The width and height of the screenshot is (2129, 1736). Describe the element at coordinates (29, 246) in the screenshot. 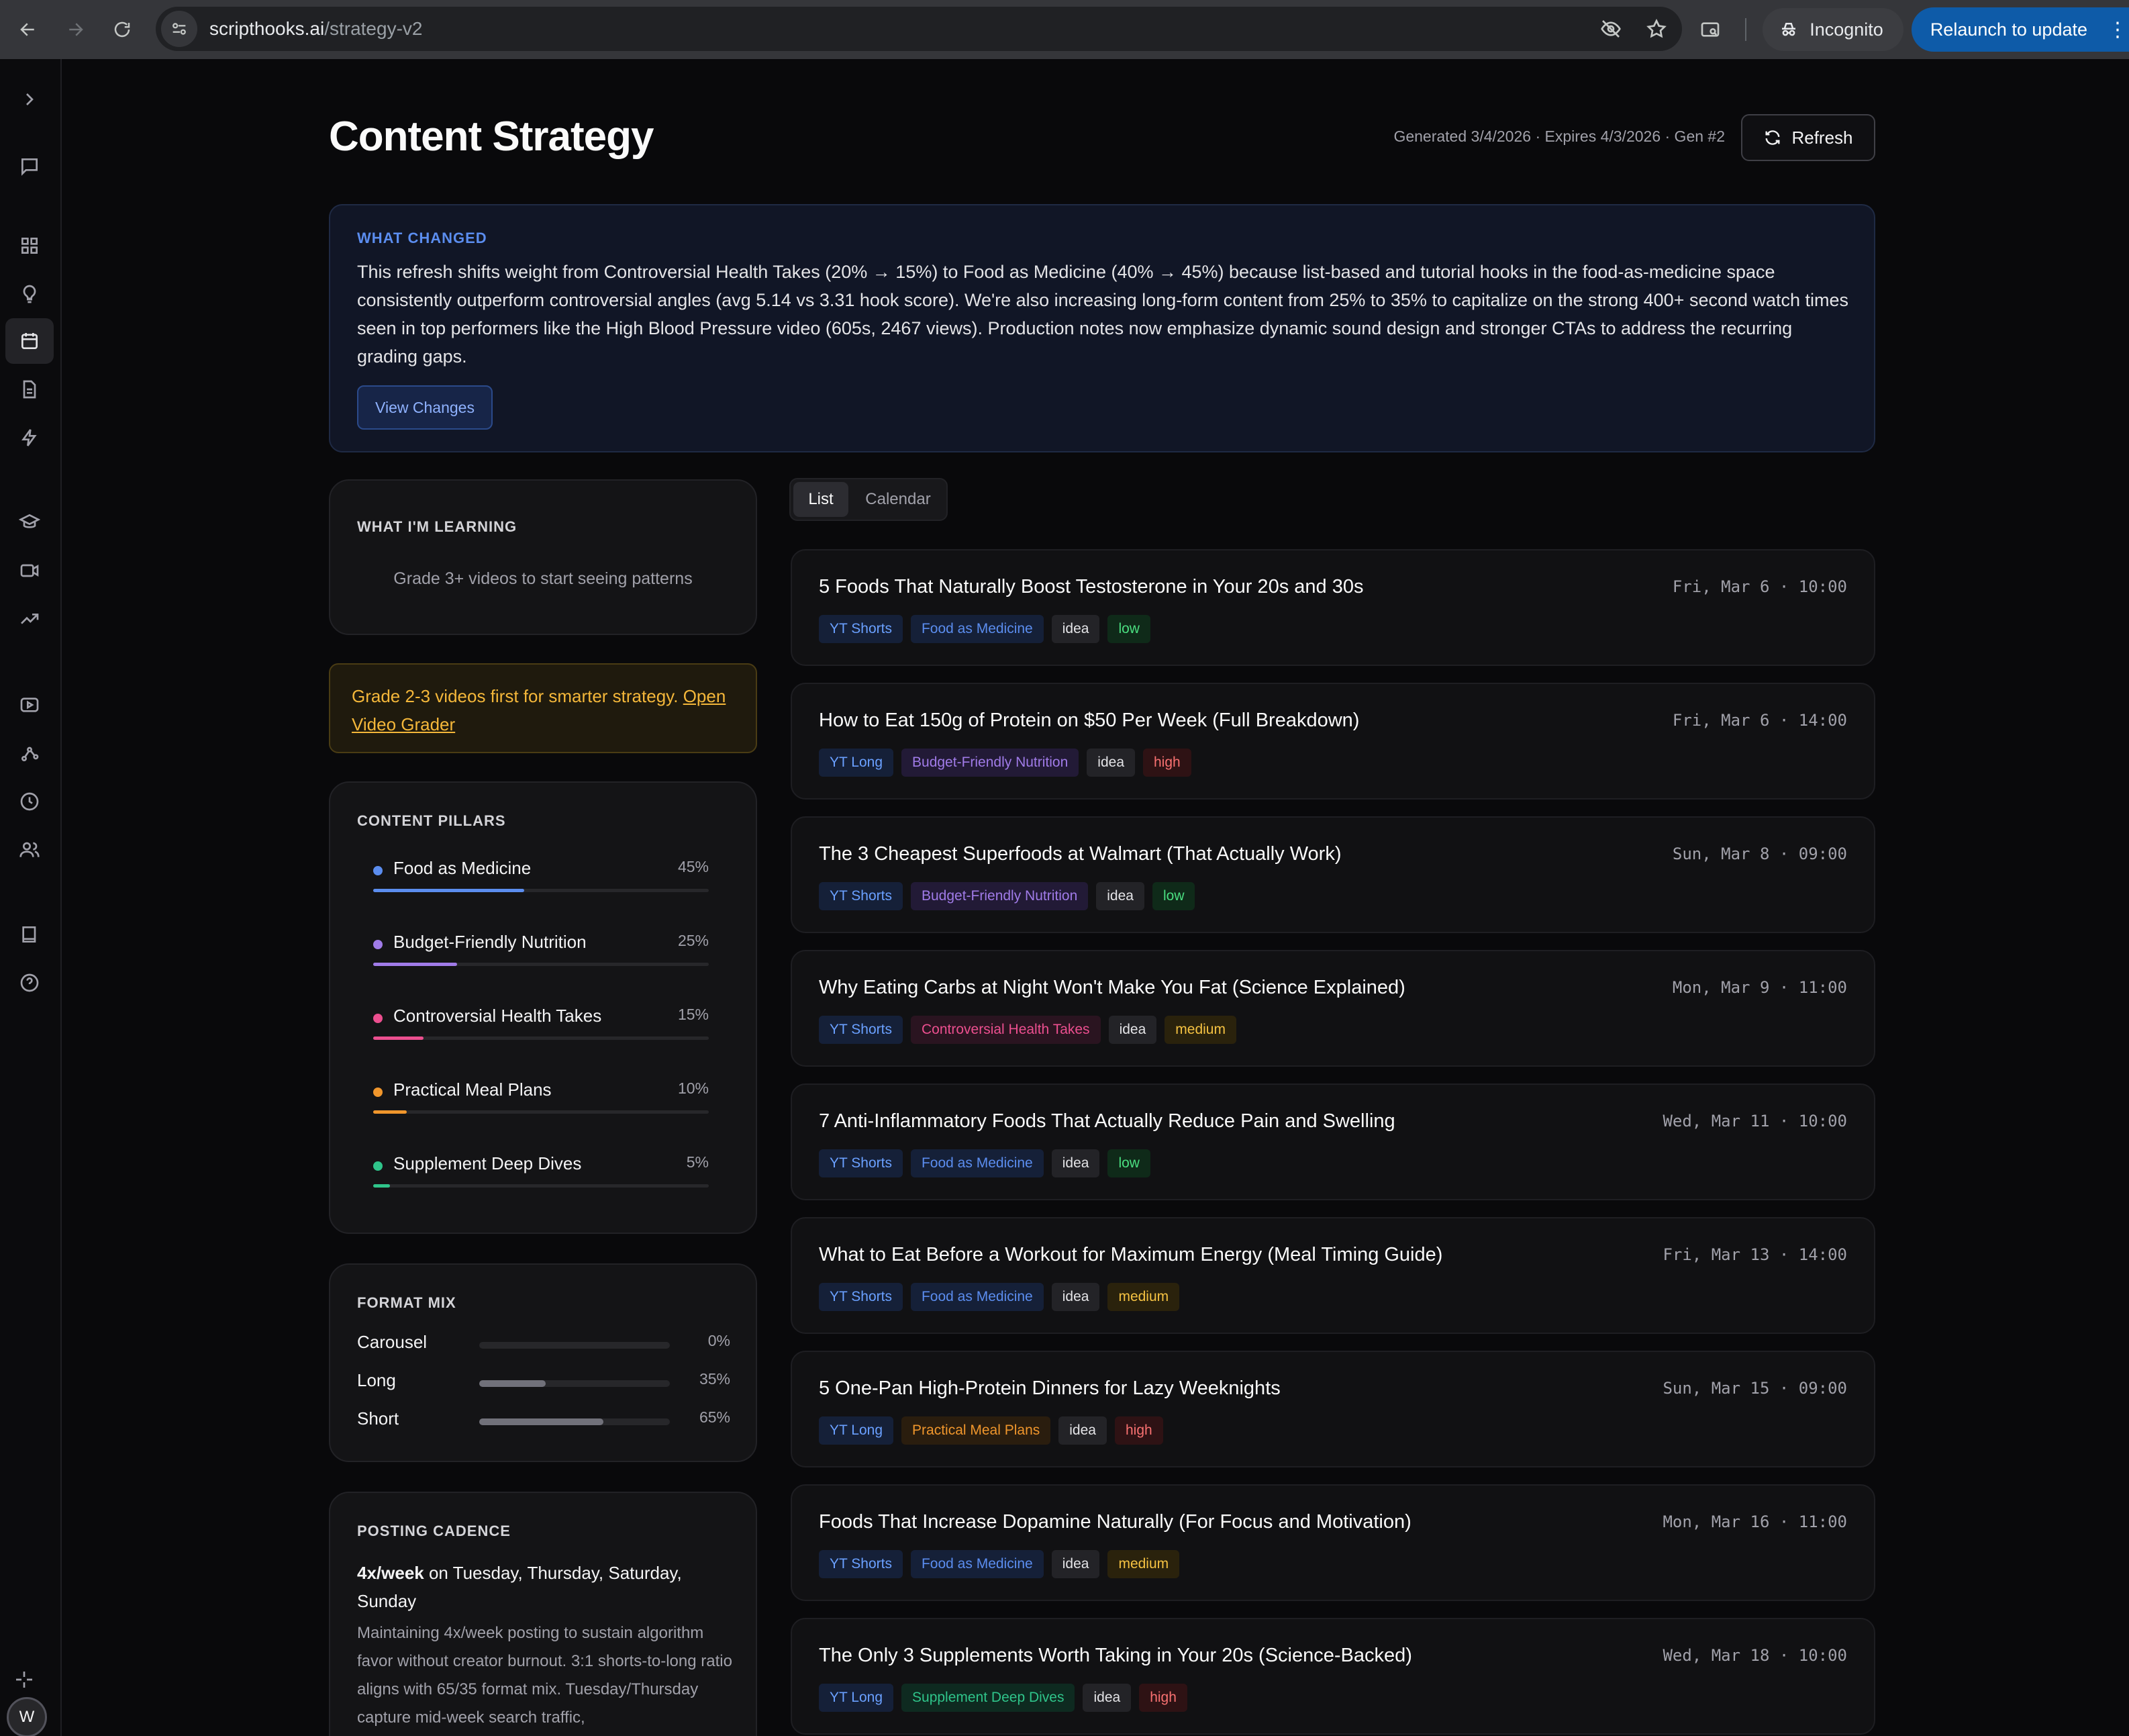

I see `grid-icon` at that location.